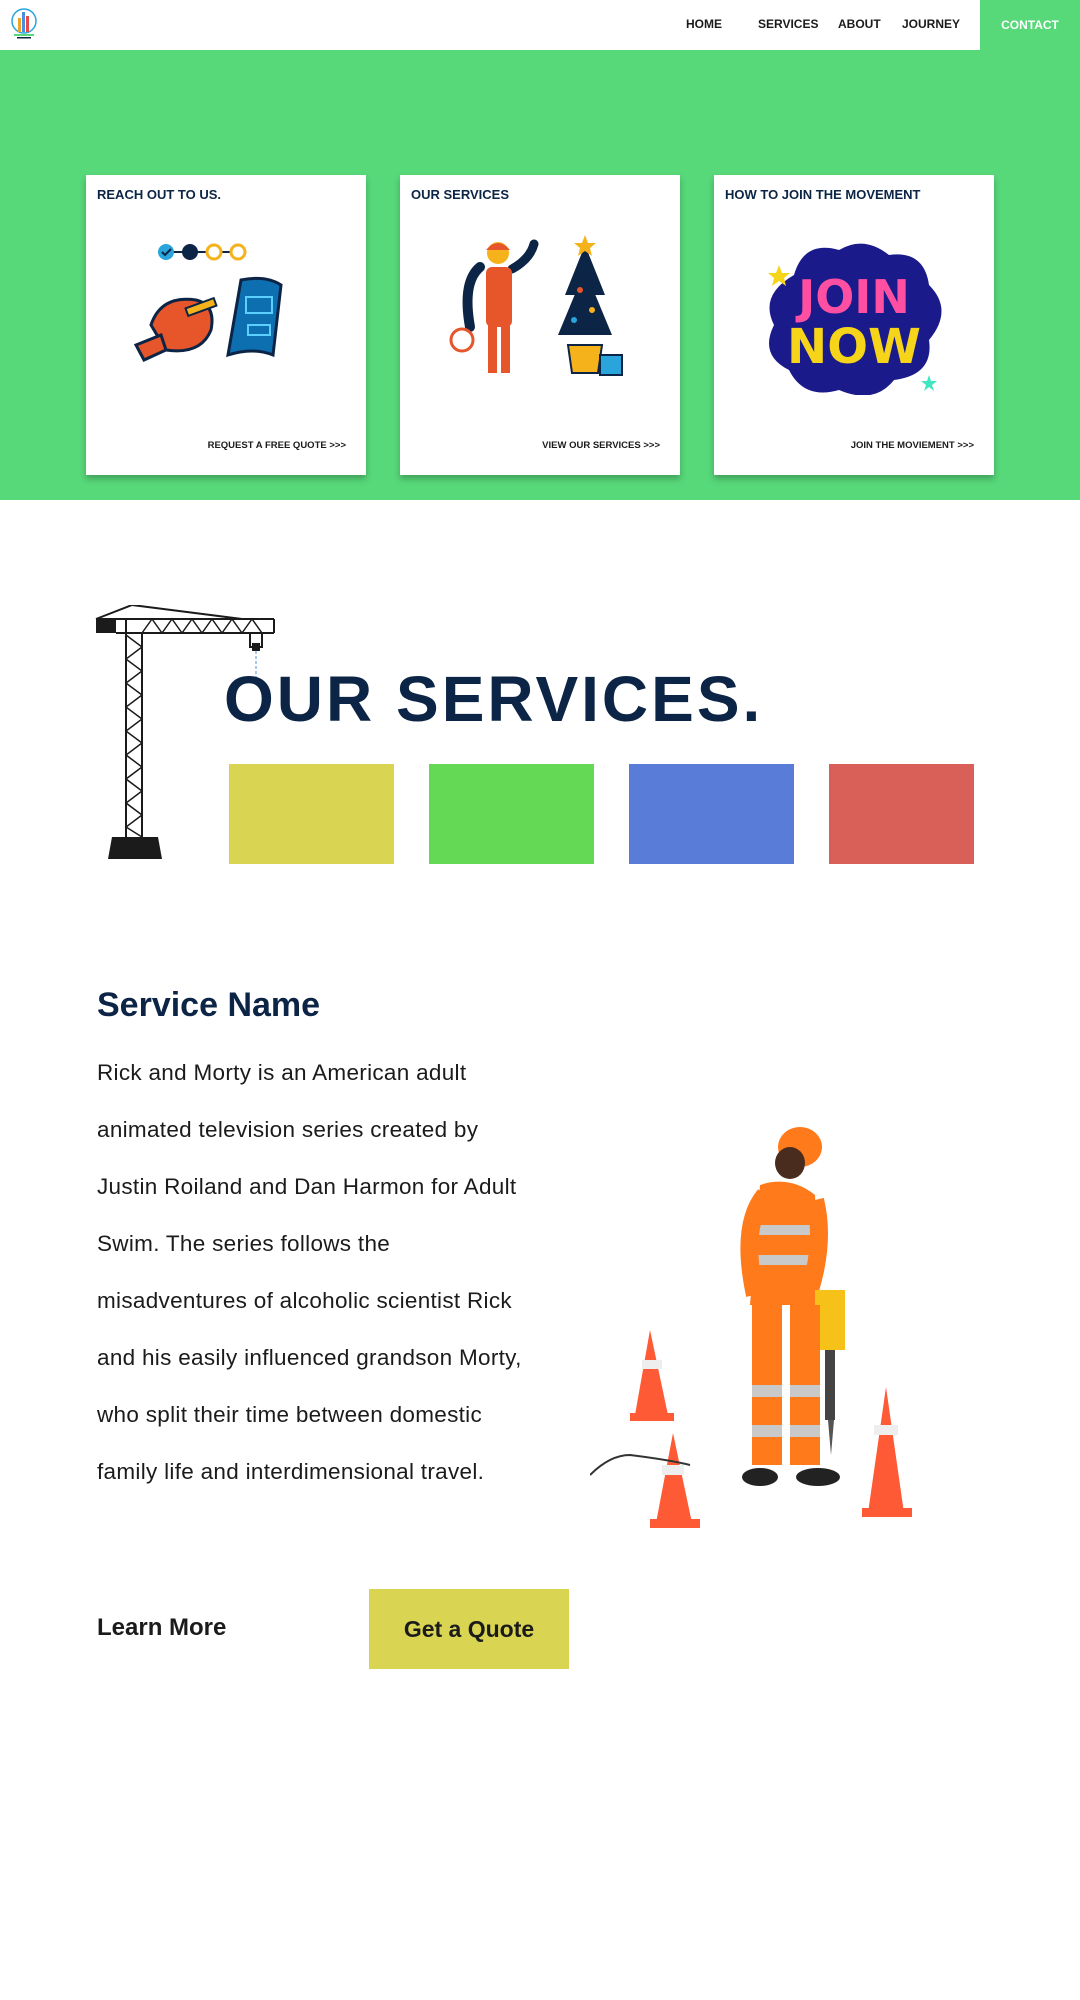 Image resolution: width=1080 pixels, height=2000 pixels. What do you see at coordinates (494, 699) in the screenshot?
I see `services-heading: OUR SERVICES.` at bounding box center [494, 699].